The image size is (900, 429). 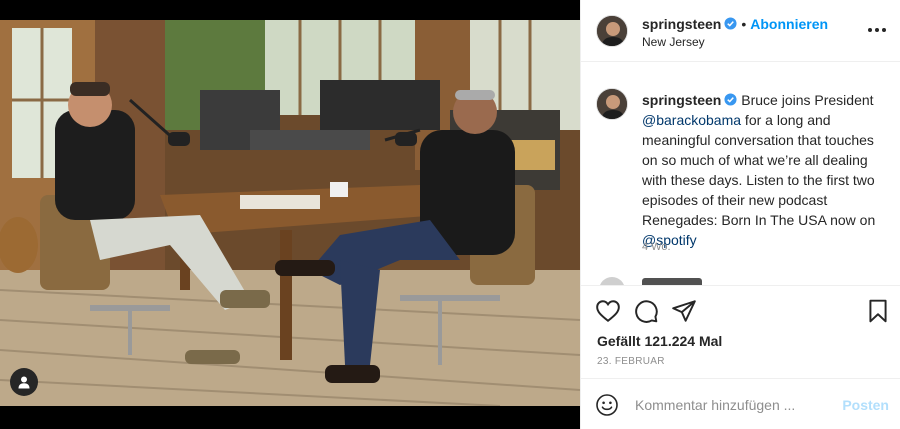 What do you see at coordinates (612, 281) in the screenshot?
I see `comment-avatar` at bounding box center [612, 281].